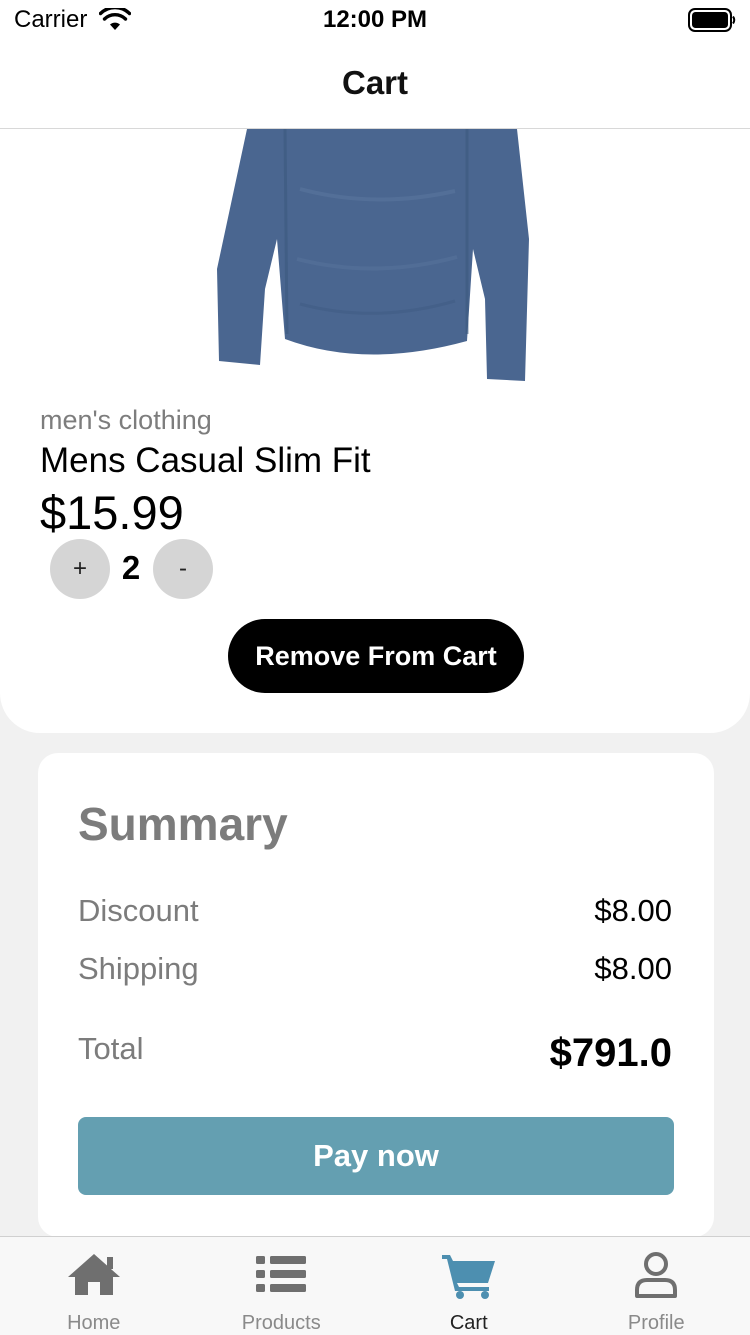  What do you see at coordinates (131, 568) in the screenshot?
I see `quantity-value: 2` at bounding box center [131, 568].